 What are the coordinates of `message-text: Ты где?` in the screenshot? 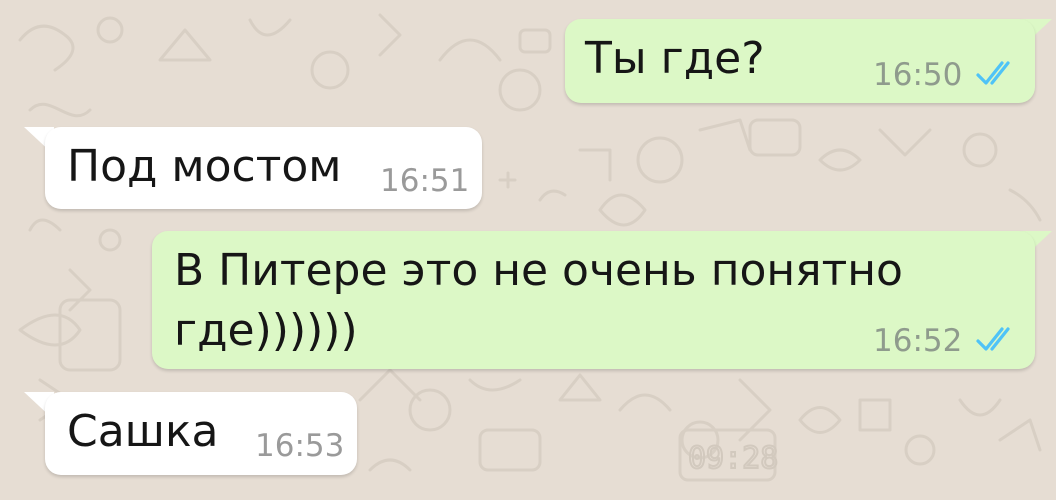 It's located at (675, 58).